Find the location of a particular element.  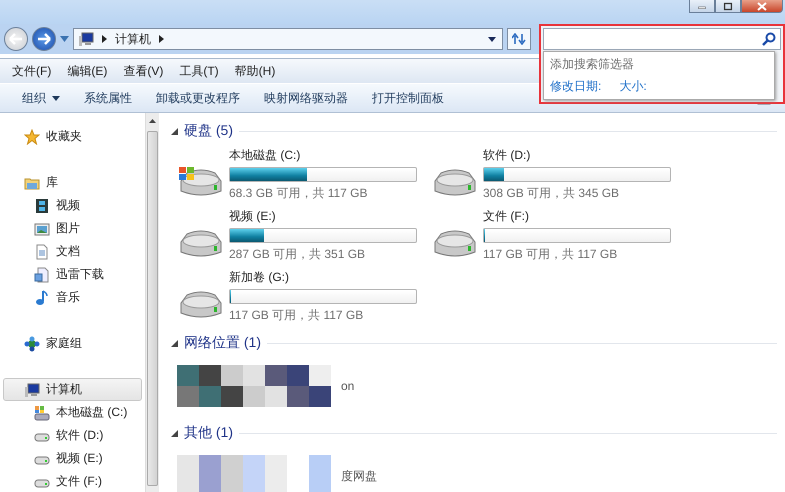

drive-name: 文件 (F:) is located at coordinates (577, 216).